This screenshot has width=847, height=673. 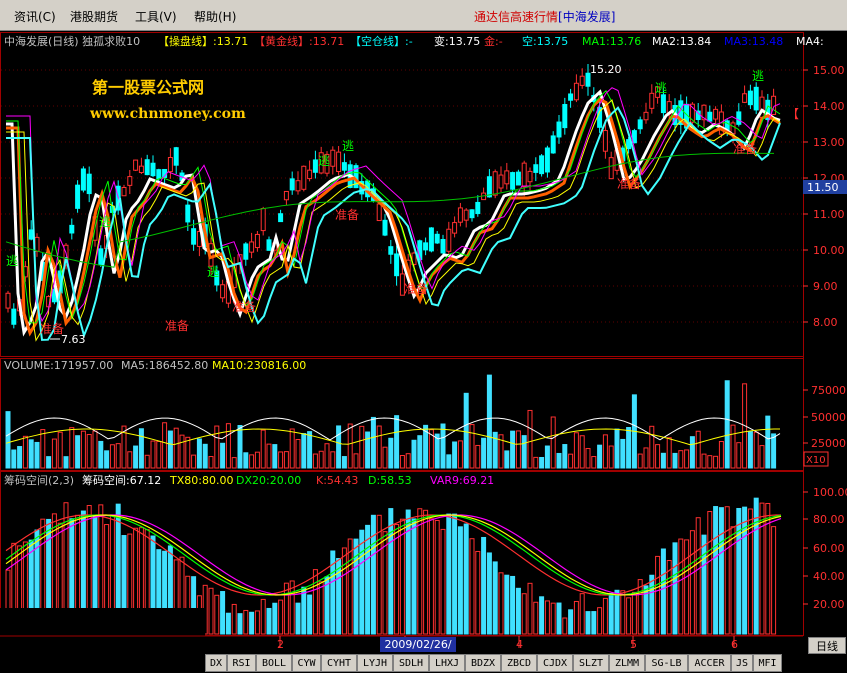 What do you see at coordinates (627, 663) in the screenshot?
I see `indicator-tab-zlmm: ZLMM` at bounding box center [627, 663].